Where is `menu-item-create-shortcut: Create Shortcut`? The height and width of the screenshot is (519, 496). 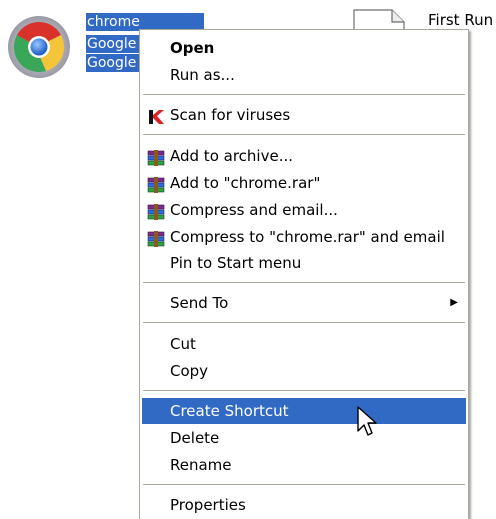
menu-item-create-shortcut: Create Shortcut is located at coordinates (304, 411).